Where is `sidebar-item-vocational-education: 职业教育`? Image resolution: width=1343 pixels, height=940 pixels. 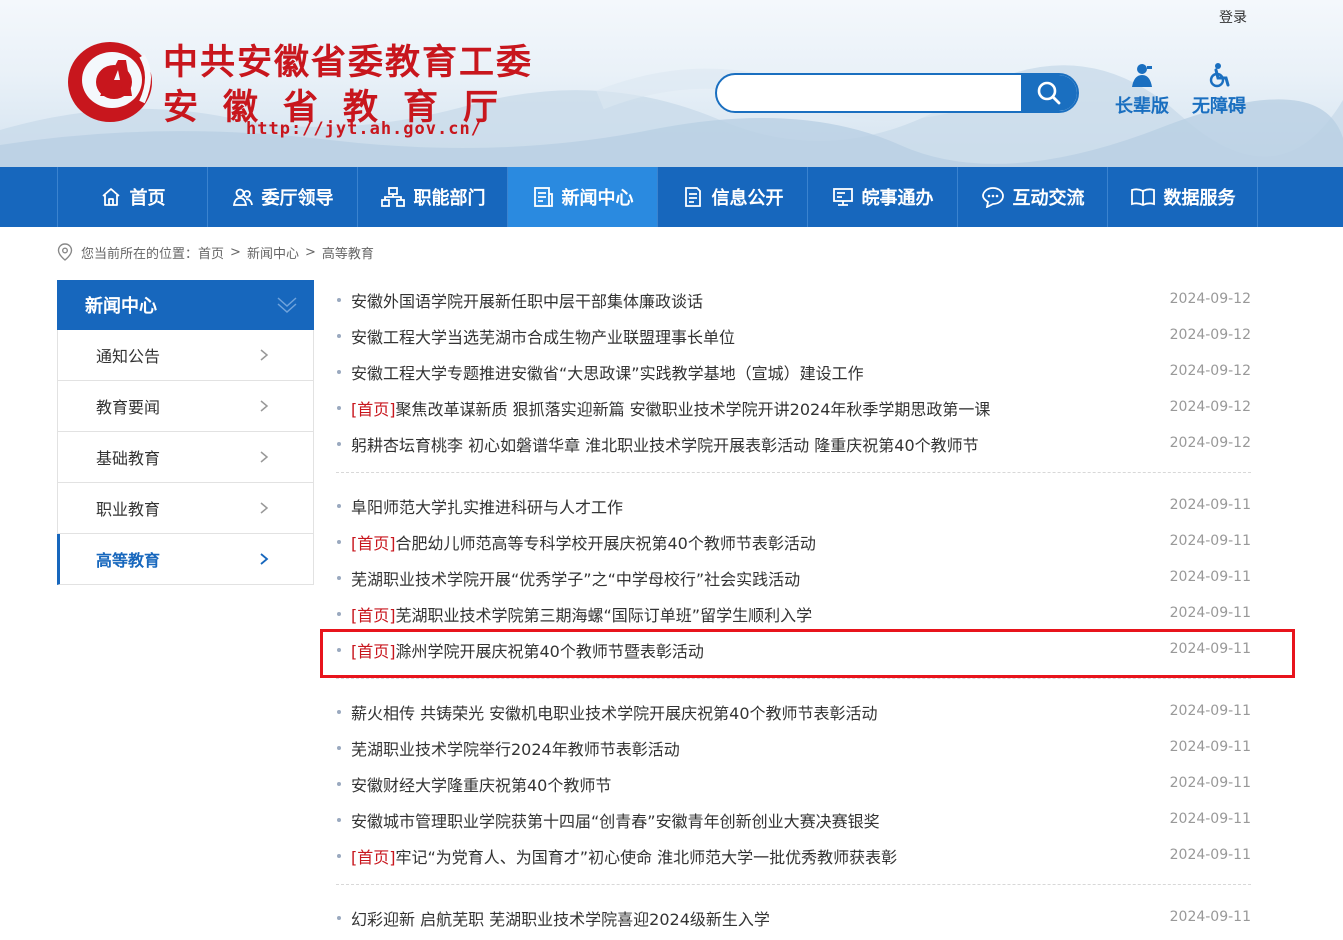
sidebar-item-vocational-education: 职业教育 is located at coordinates (185, 508).